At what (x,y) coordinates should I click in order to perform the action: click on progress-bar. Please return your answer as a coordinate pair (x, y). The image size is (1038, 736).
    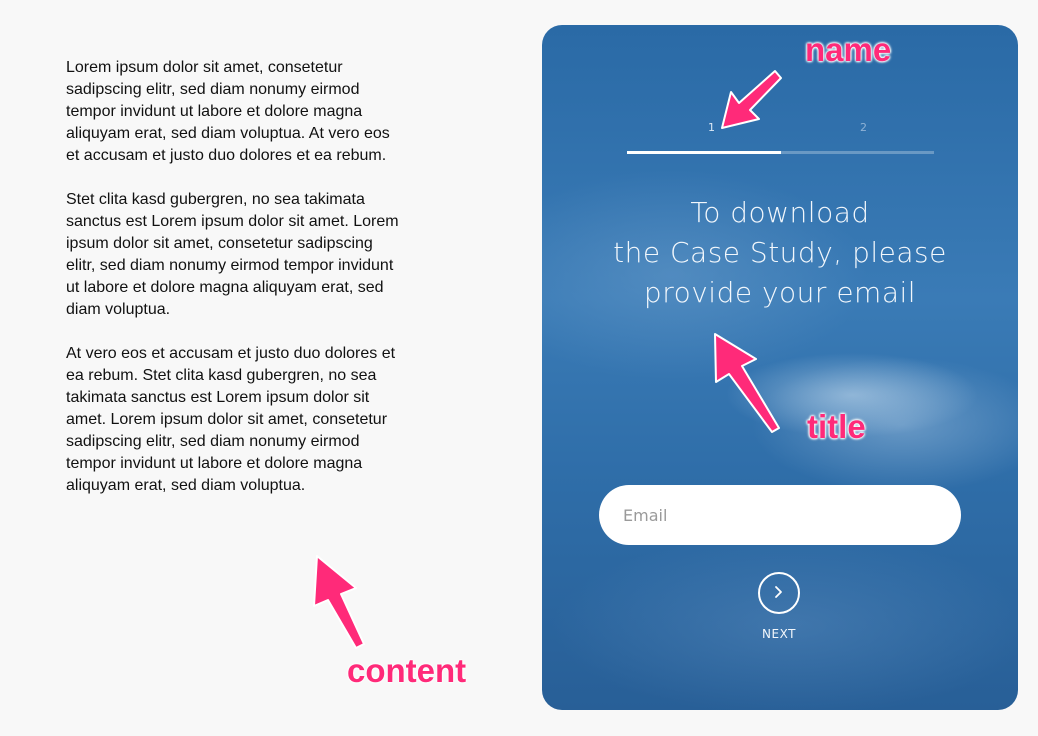
    Looking at the image, I should click on (780, 152).